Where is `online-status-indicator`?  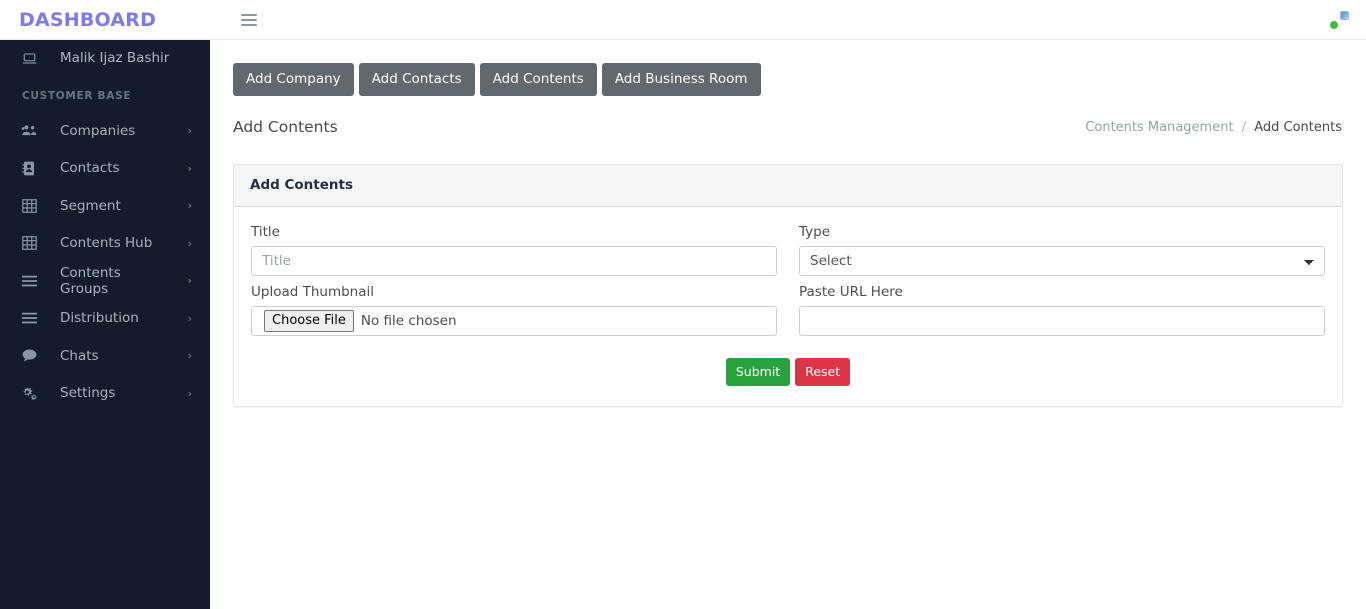
online-status-indicator is located at coordinates (1334, 24).